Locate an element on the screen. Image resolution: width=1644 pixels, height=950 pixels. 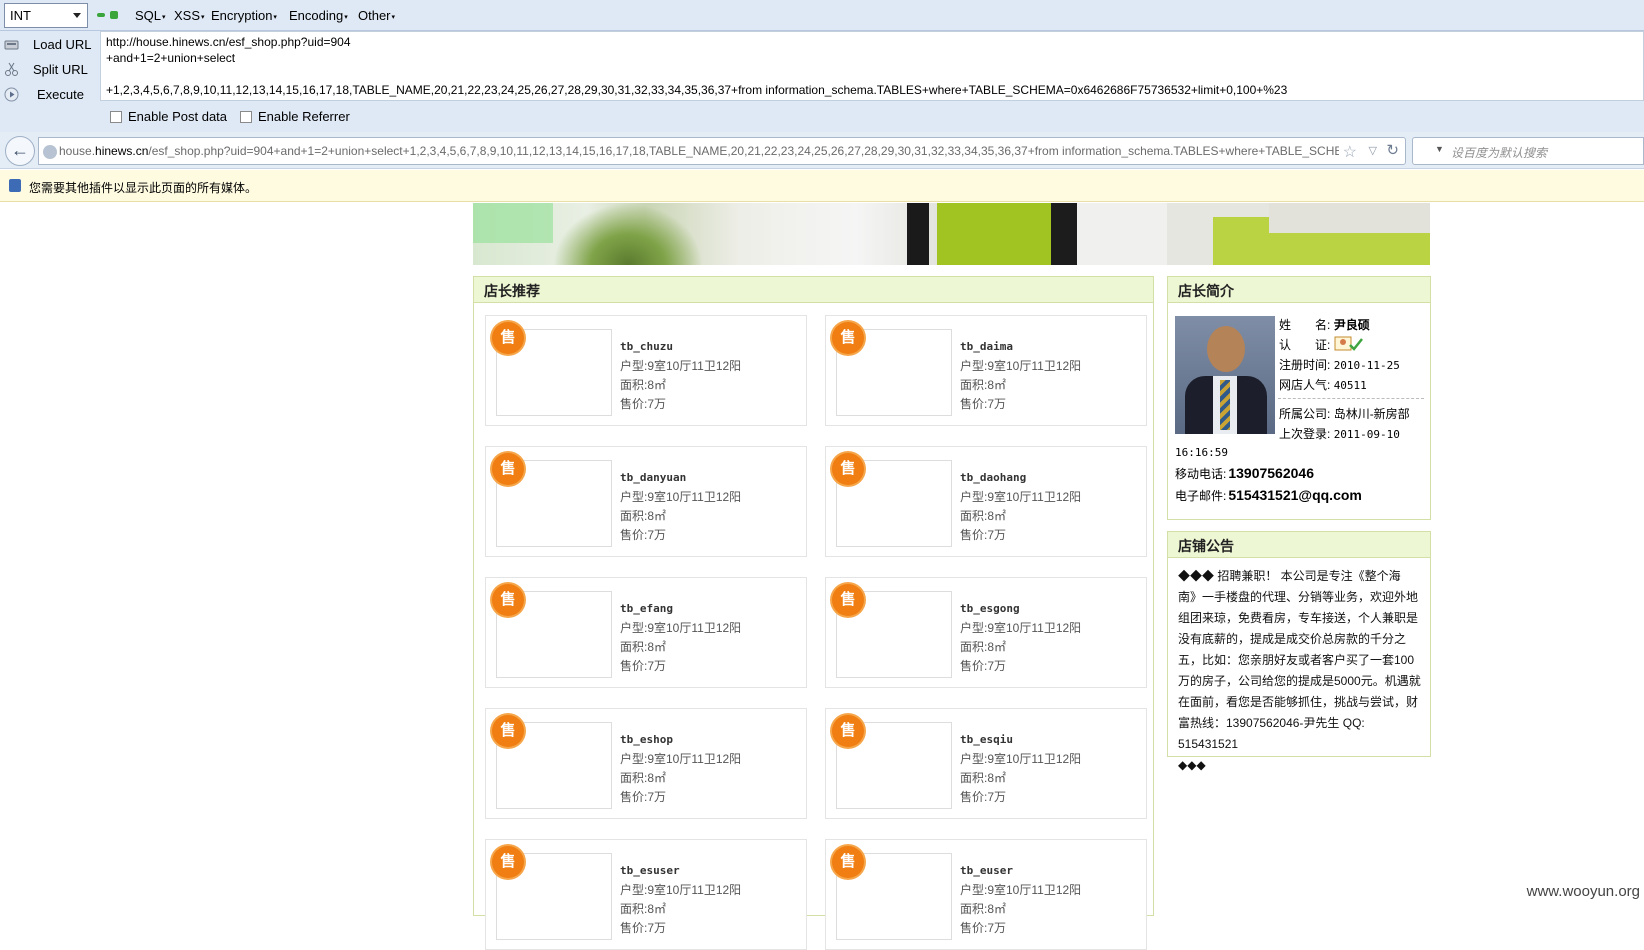
listing-card: 售 tb_chuzu 户型:9室10厅11卫12阳 面积:8㎡ 售价:7万 is located at coordinates (646, 370).